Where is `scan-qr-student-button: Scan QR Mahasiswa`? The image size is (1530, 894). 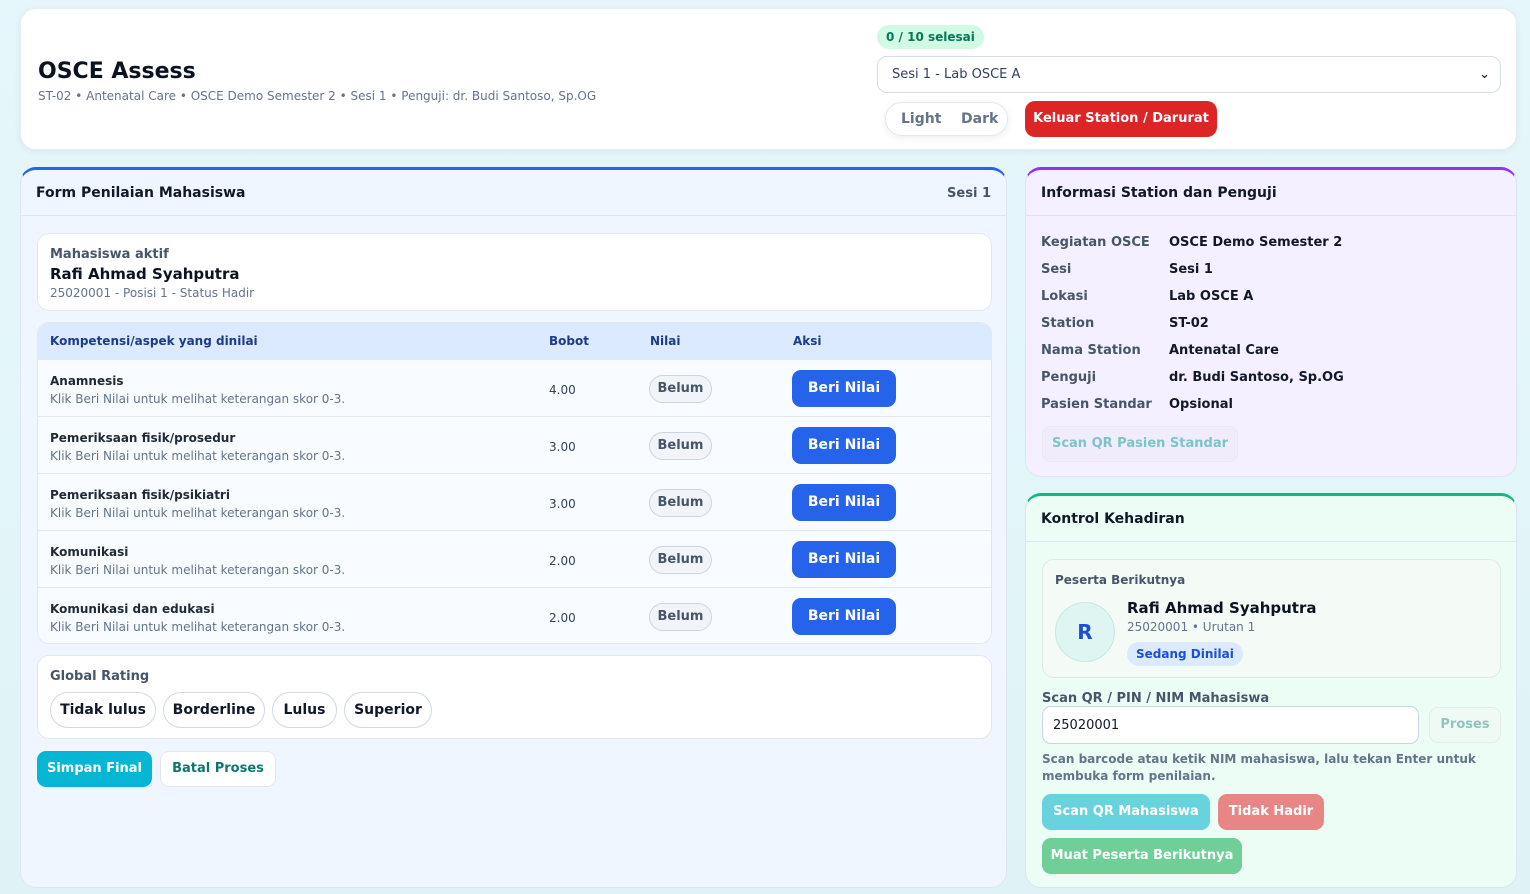
scan-qr-student-button: Scan QR Mahasiswa is located at coordinates (1126, 812).